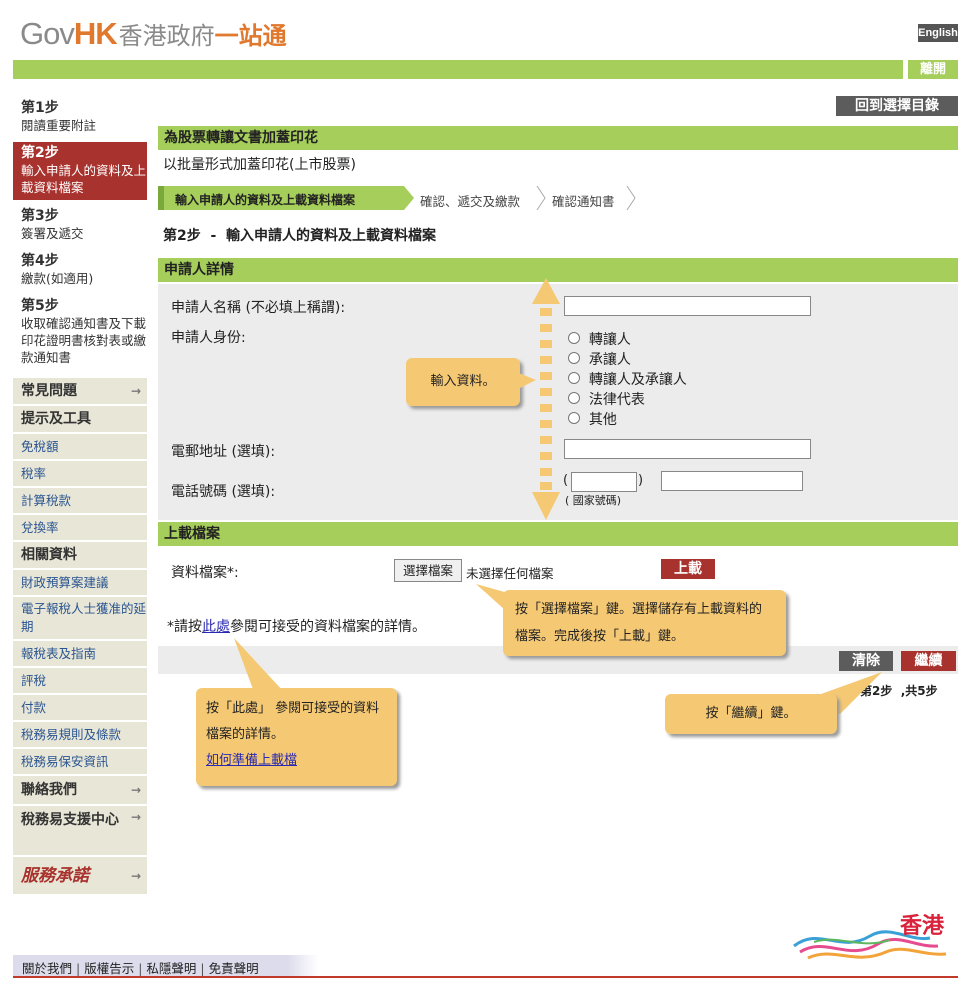 The width and height of the screenshot is (980, 993). Describe the element at coordinates (258, 308) in the screenshot. I see `applicant-name-label: 申請人名稱 (不必填上稱謂):` at that location.